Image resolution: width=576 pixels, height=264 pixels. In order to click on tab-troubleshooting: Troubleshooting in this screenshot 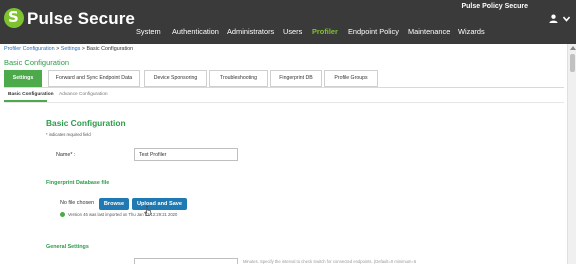, I will do `click(238, 78)`.